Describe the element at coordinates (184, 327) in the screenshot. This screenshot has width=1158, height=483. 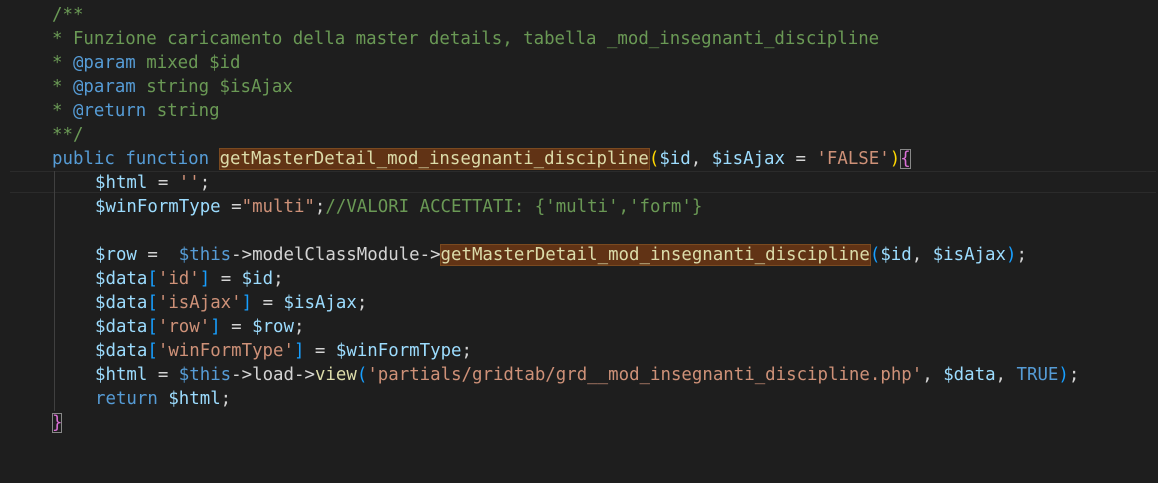
I see `key-row: 'row'` at that location.